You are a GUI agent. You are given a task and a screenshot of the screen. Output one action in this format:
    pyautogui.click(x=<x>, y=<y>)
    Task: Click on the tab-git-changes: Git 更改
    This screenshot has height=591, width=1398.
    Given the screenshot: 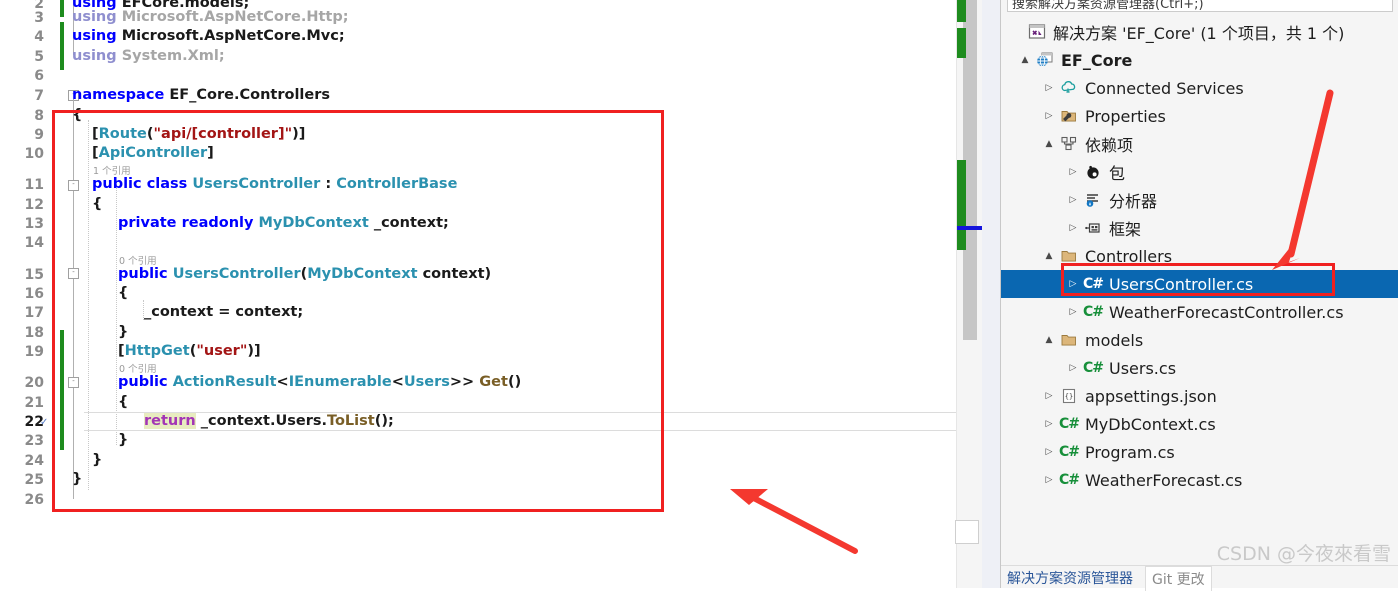 What is the action you would take?
    pyautogui.click(x=1178, y=578)
    